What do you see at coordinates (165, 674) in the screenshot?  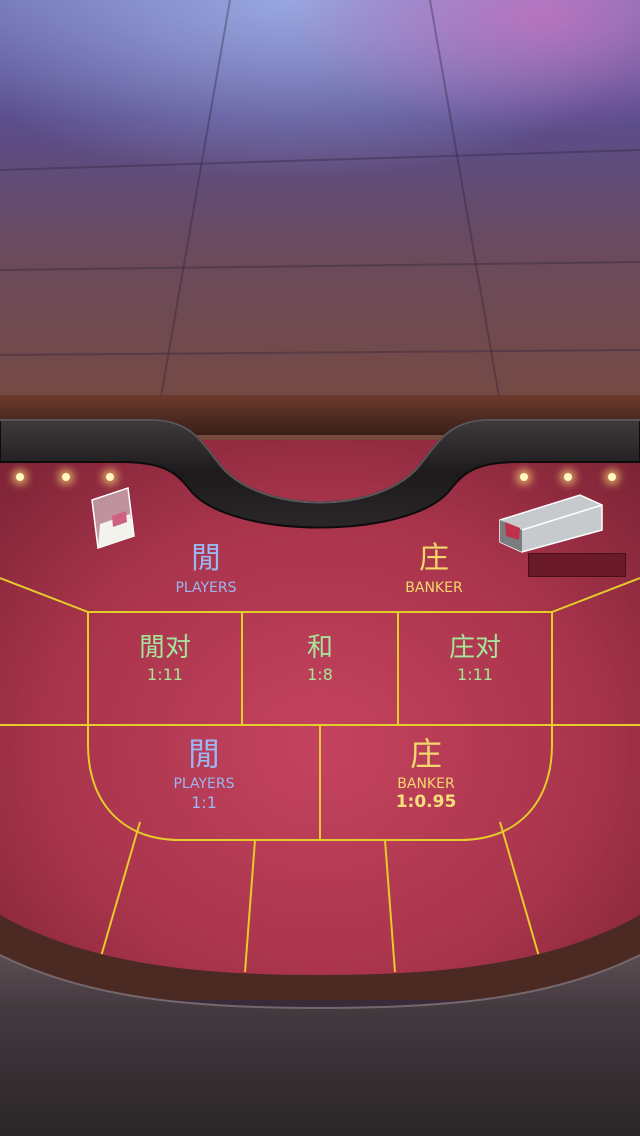 I see `player-pair-odds: 1:11` at bounding box center [165, 674].